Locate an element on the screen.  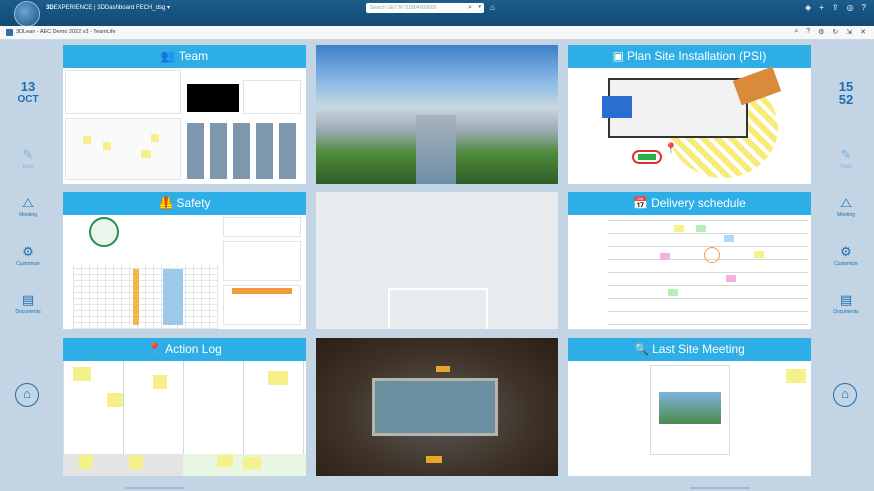
horizontal-scrollbar is located at coordinates (437, 488).